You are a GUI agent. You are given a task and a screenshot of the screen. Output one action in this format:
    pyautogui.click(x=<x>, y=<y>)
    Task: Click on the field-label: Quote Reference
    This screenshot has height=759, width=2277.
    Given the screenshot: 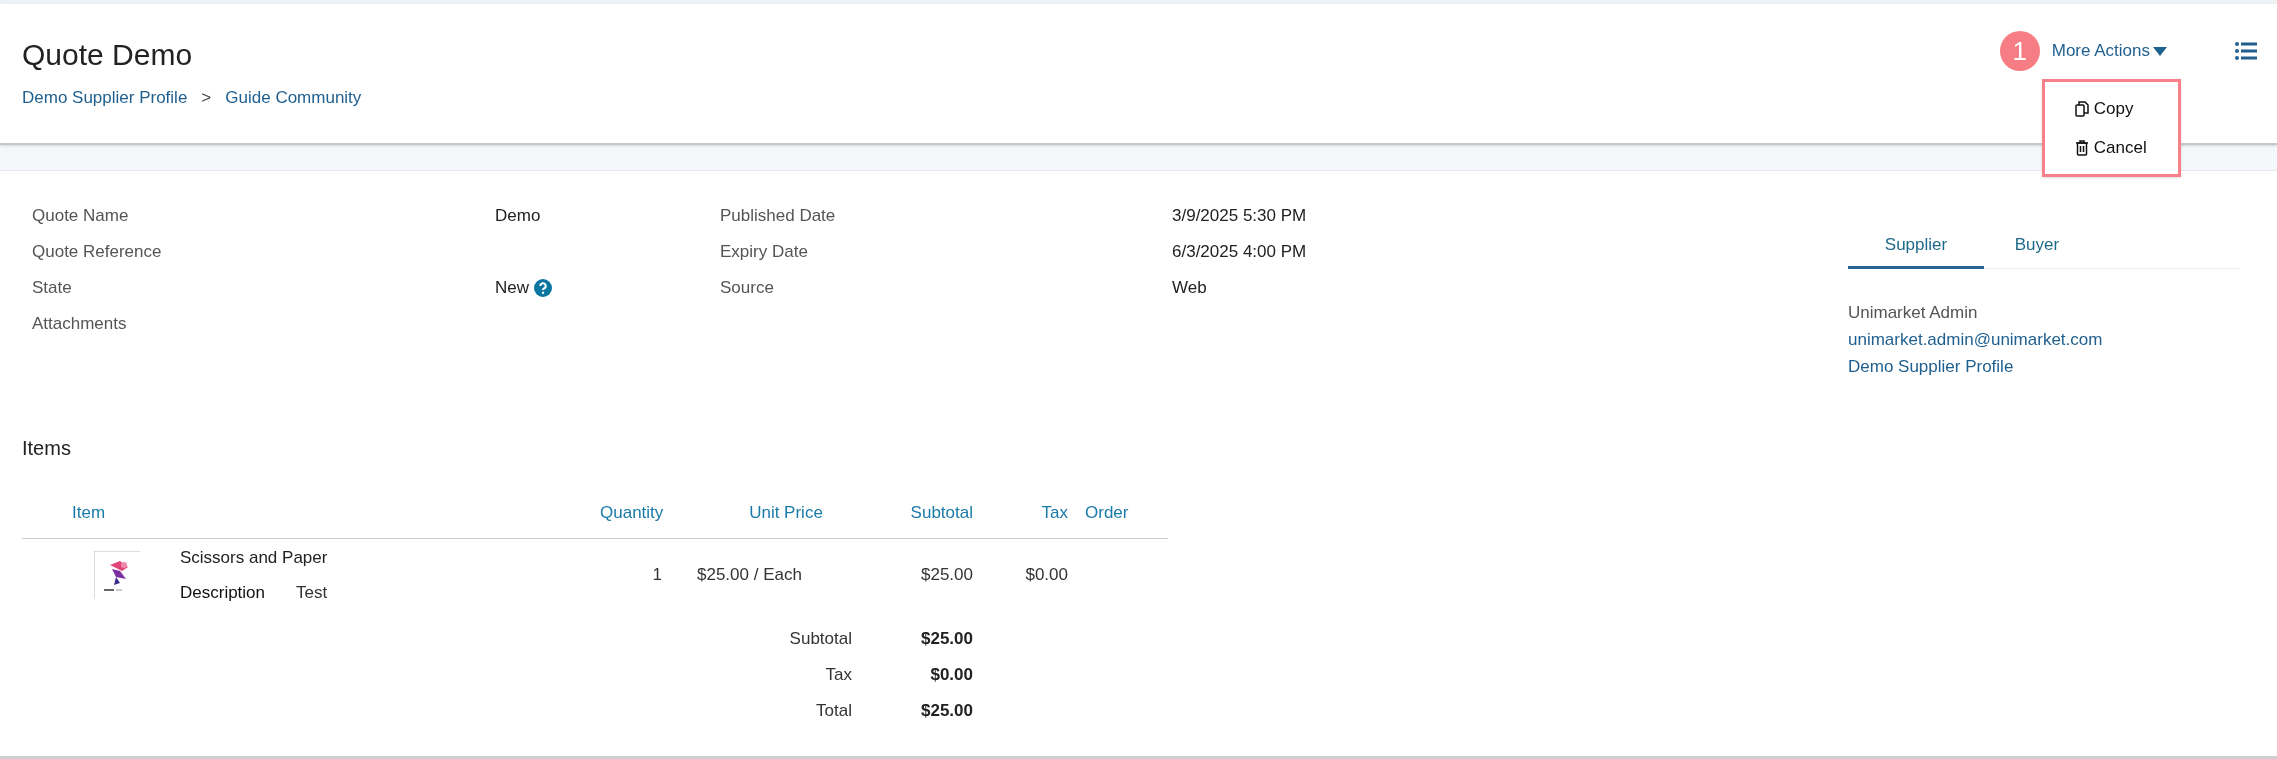 What is the action you would take?
    pyautogui.click(x=97, y=252)
    